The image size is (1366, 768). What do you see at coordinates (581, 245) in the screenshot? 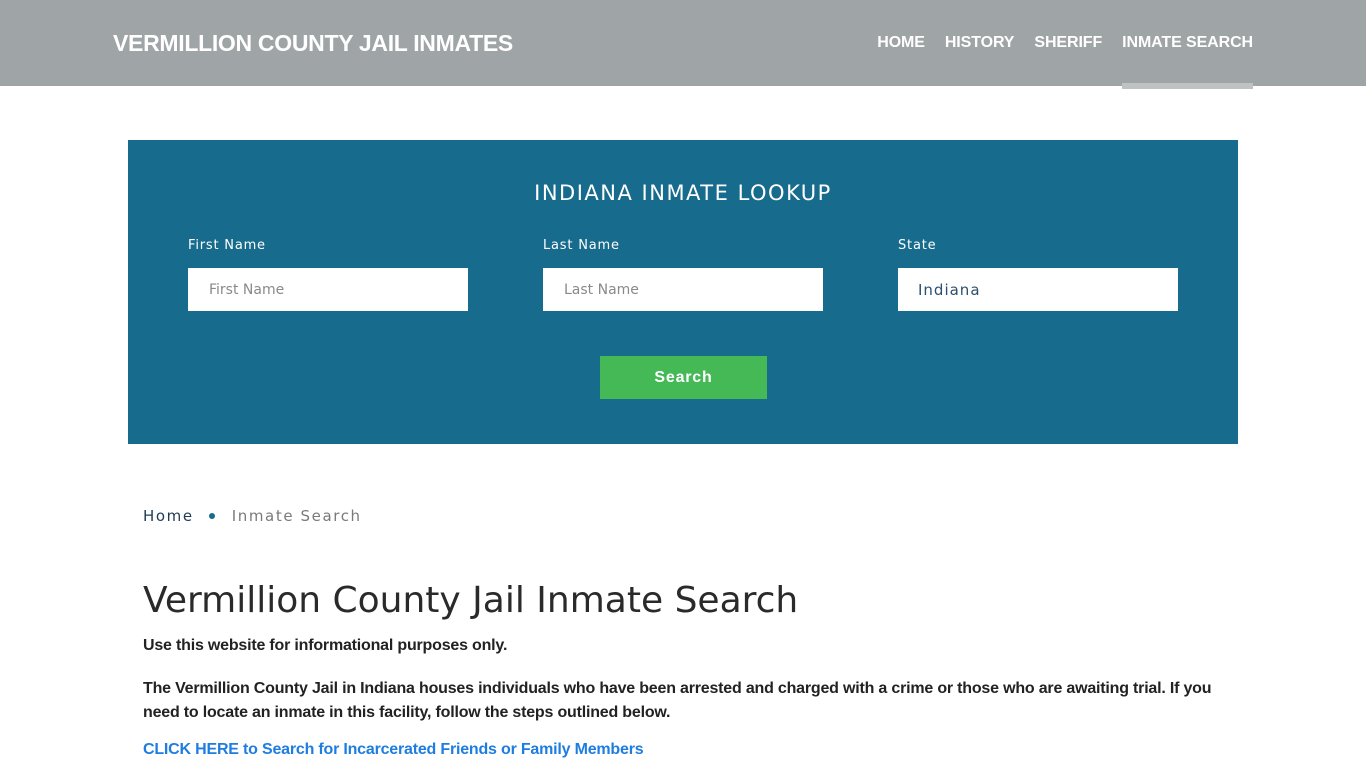
I see `last-name-label: Last Name` at bounding box center [581, 245].